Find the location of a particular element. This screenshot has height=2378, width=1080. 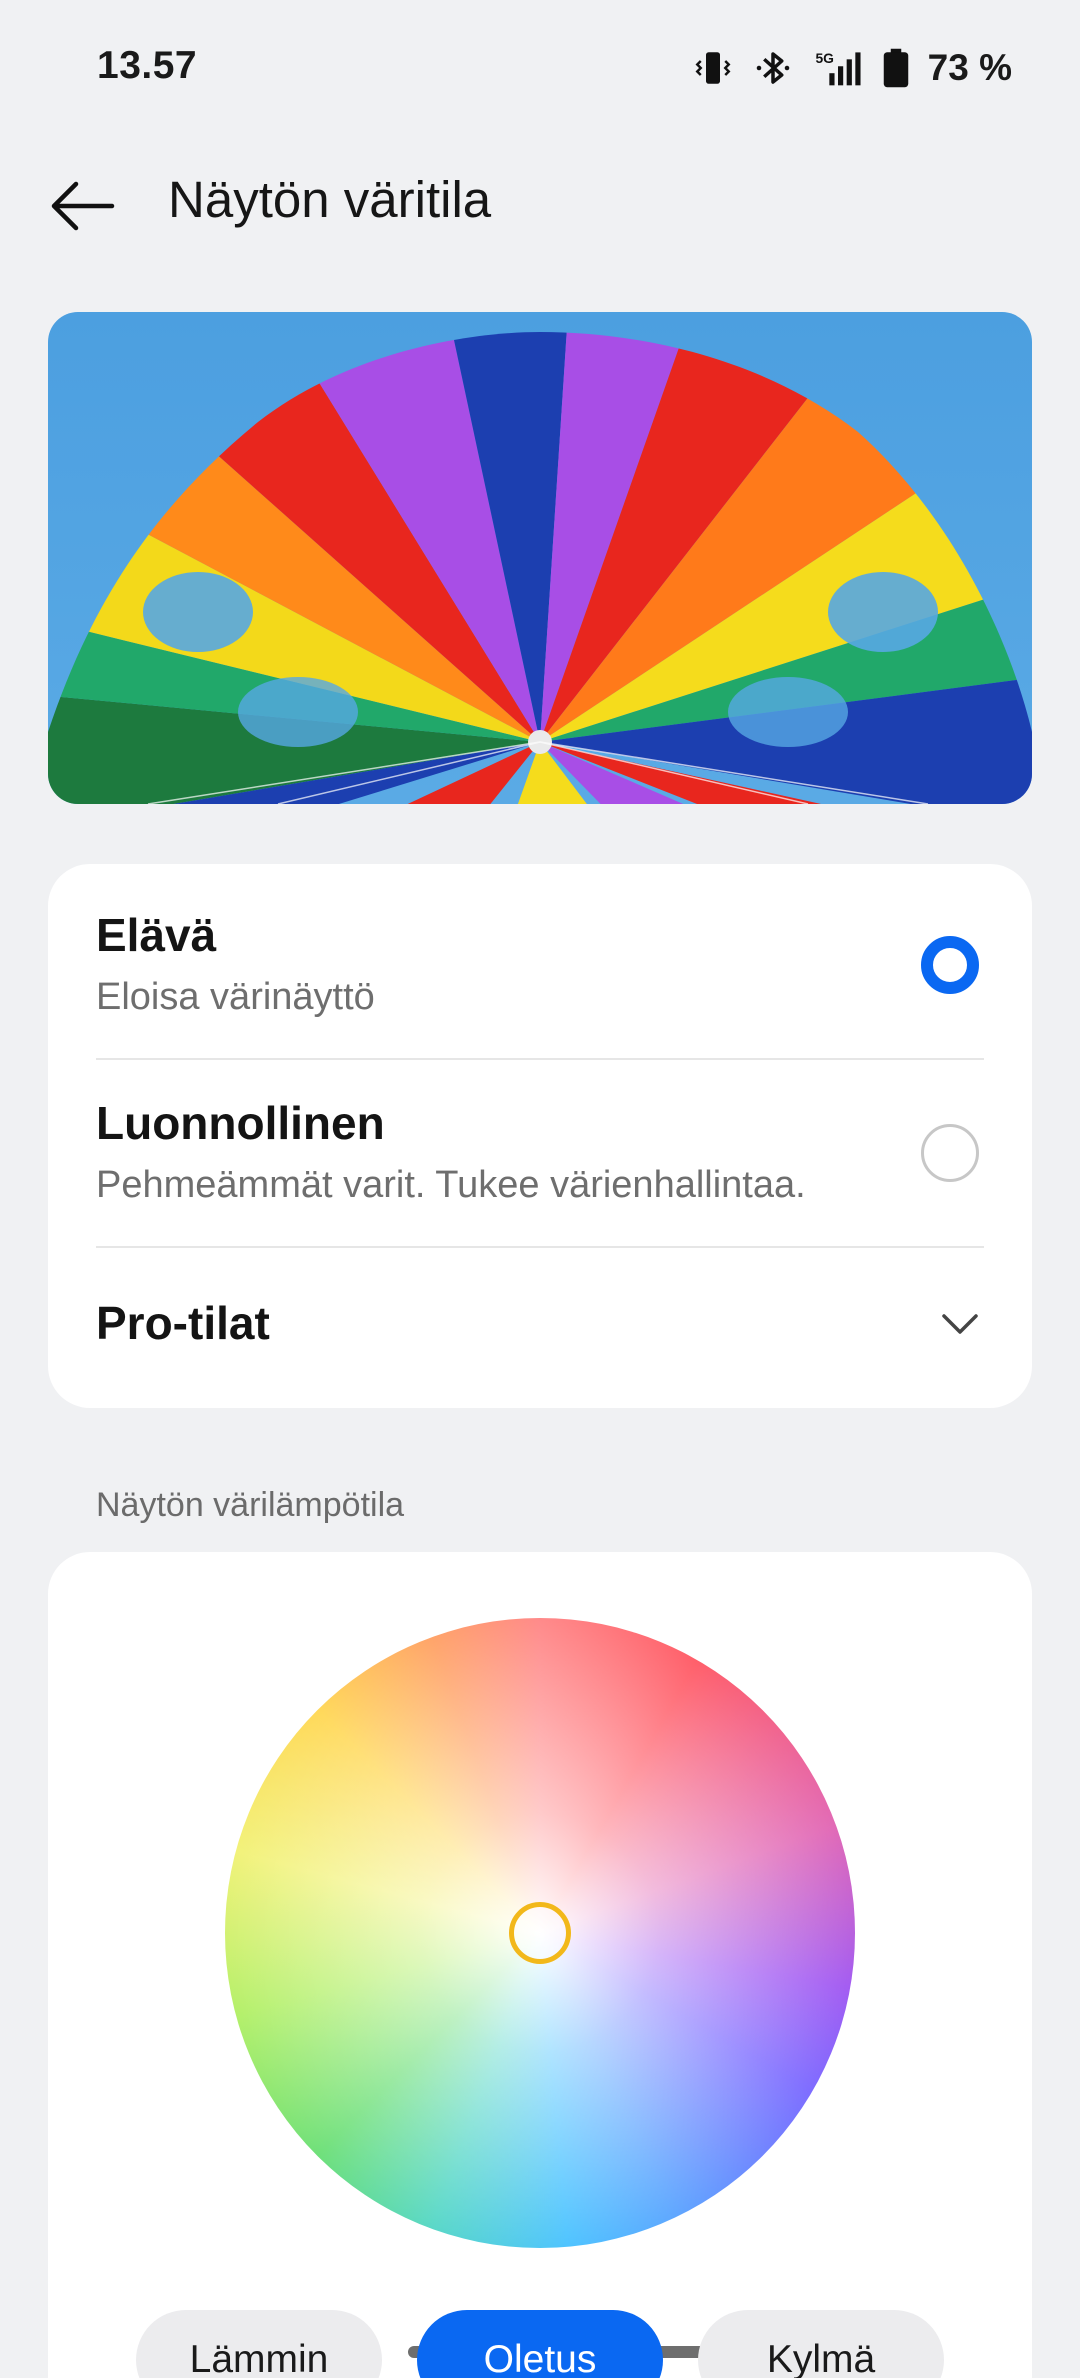

status-time: 13.57 is located at coordinates (147, 65).